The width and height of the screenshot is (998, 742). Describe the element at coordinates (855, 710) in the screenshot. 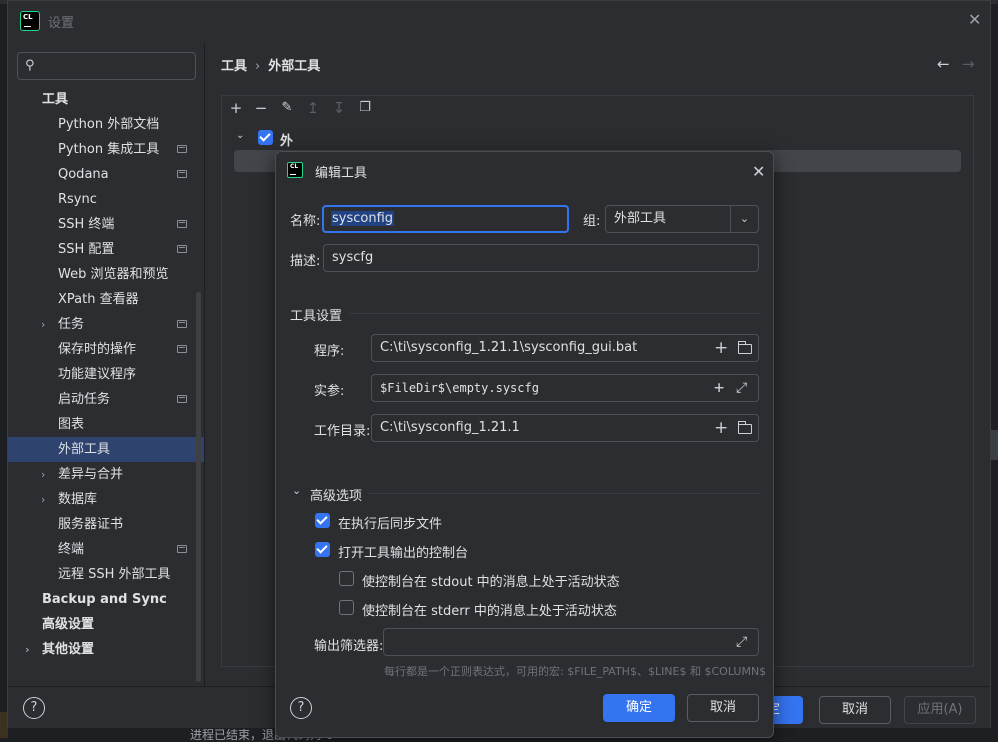

I see `cancel-button: 取消` at that location.